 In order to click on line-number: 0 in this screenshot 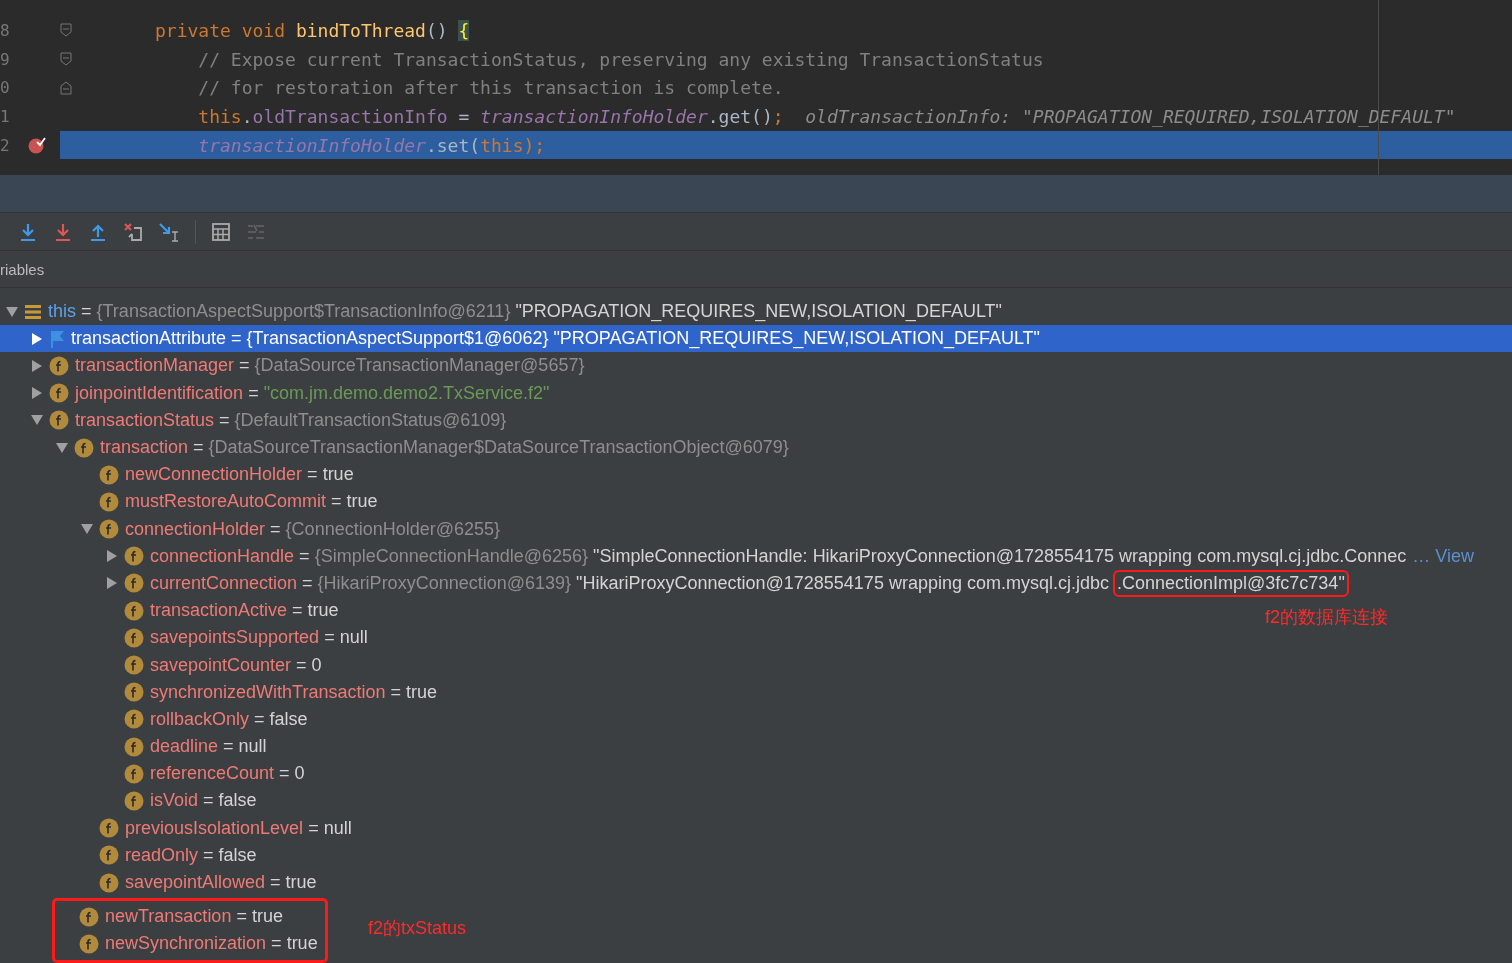, I will do `click(5, 88)`.